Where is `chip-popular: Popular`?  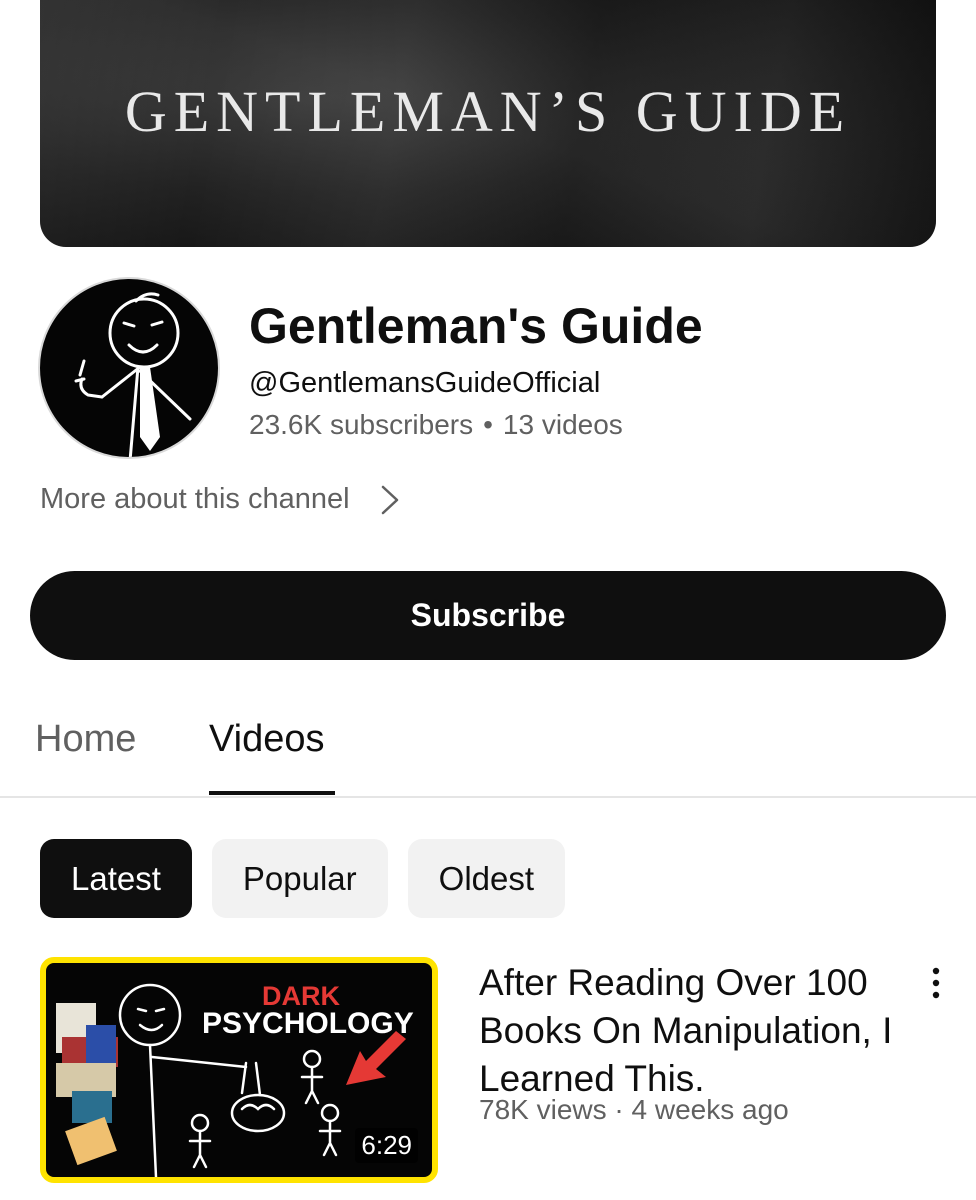 chip-popular: Popular is located at coordinates (299, 878).